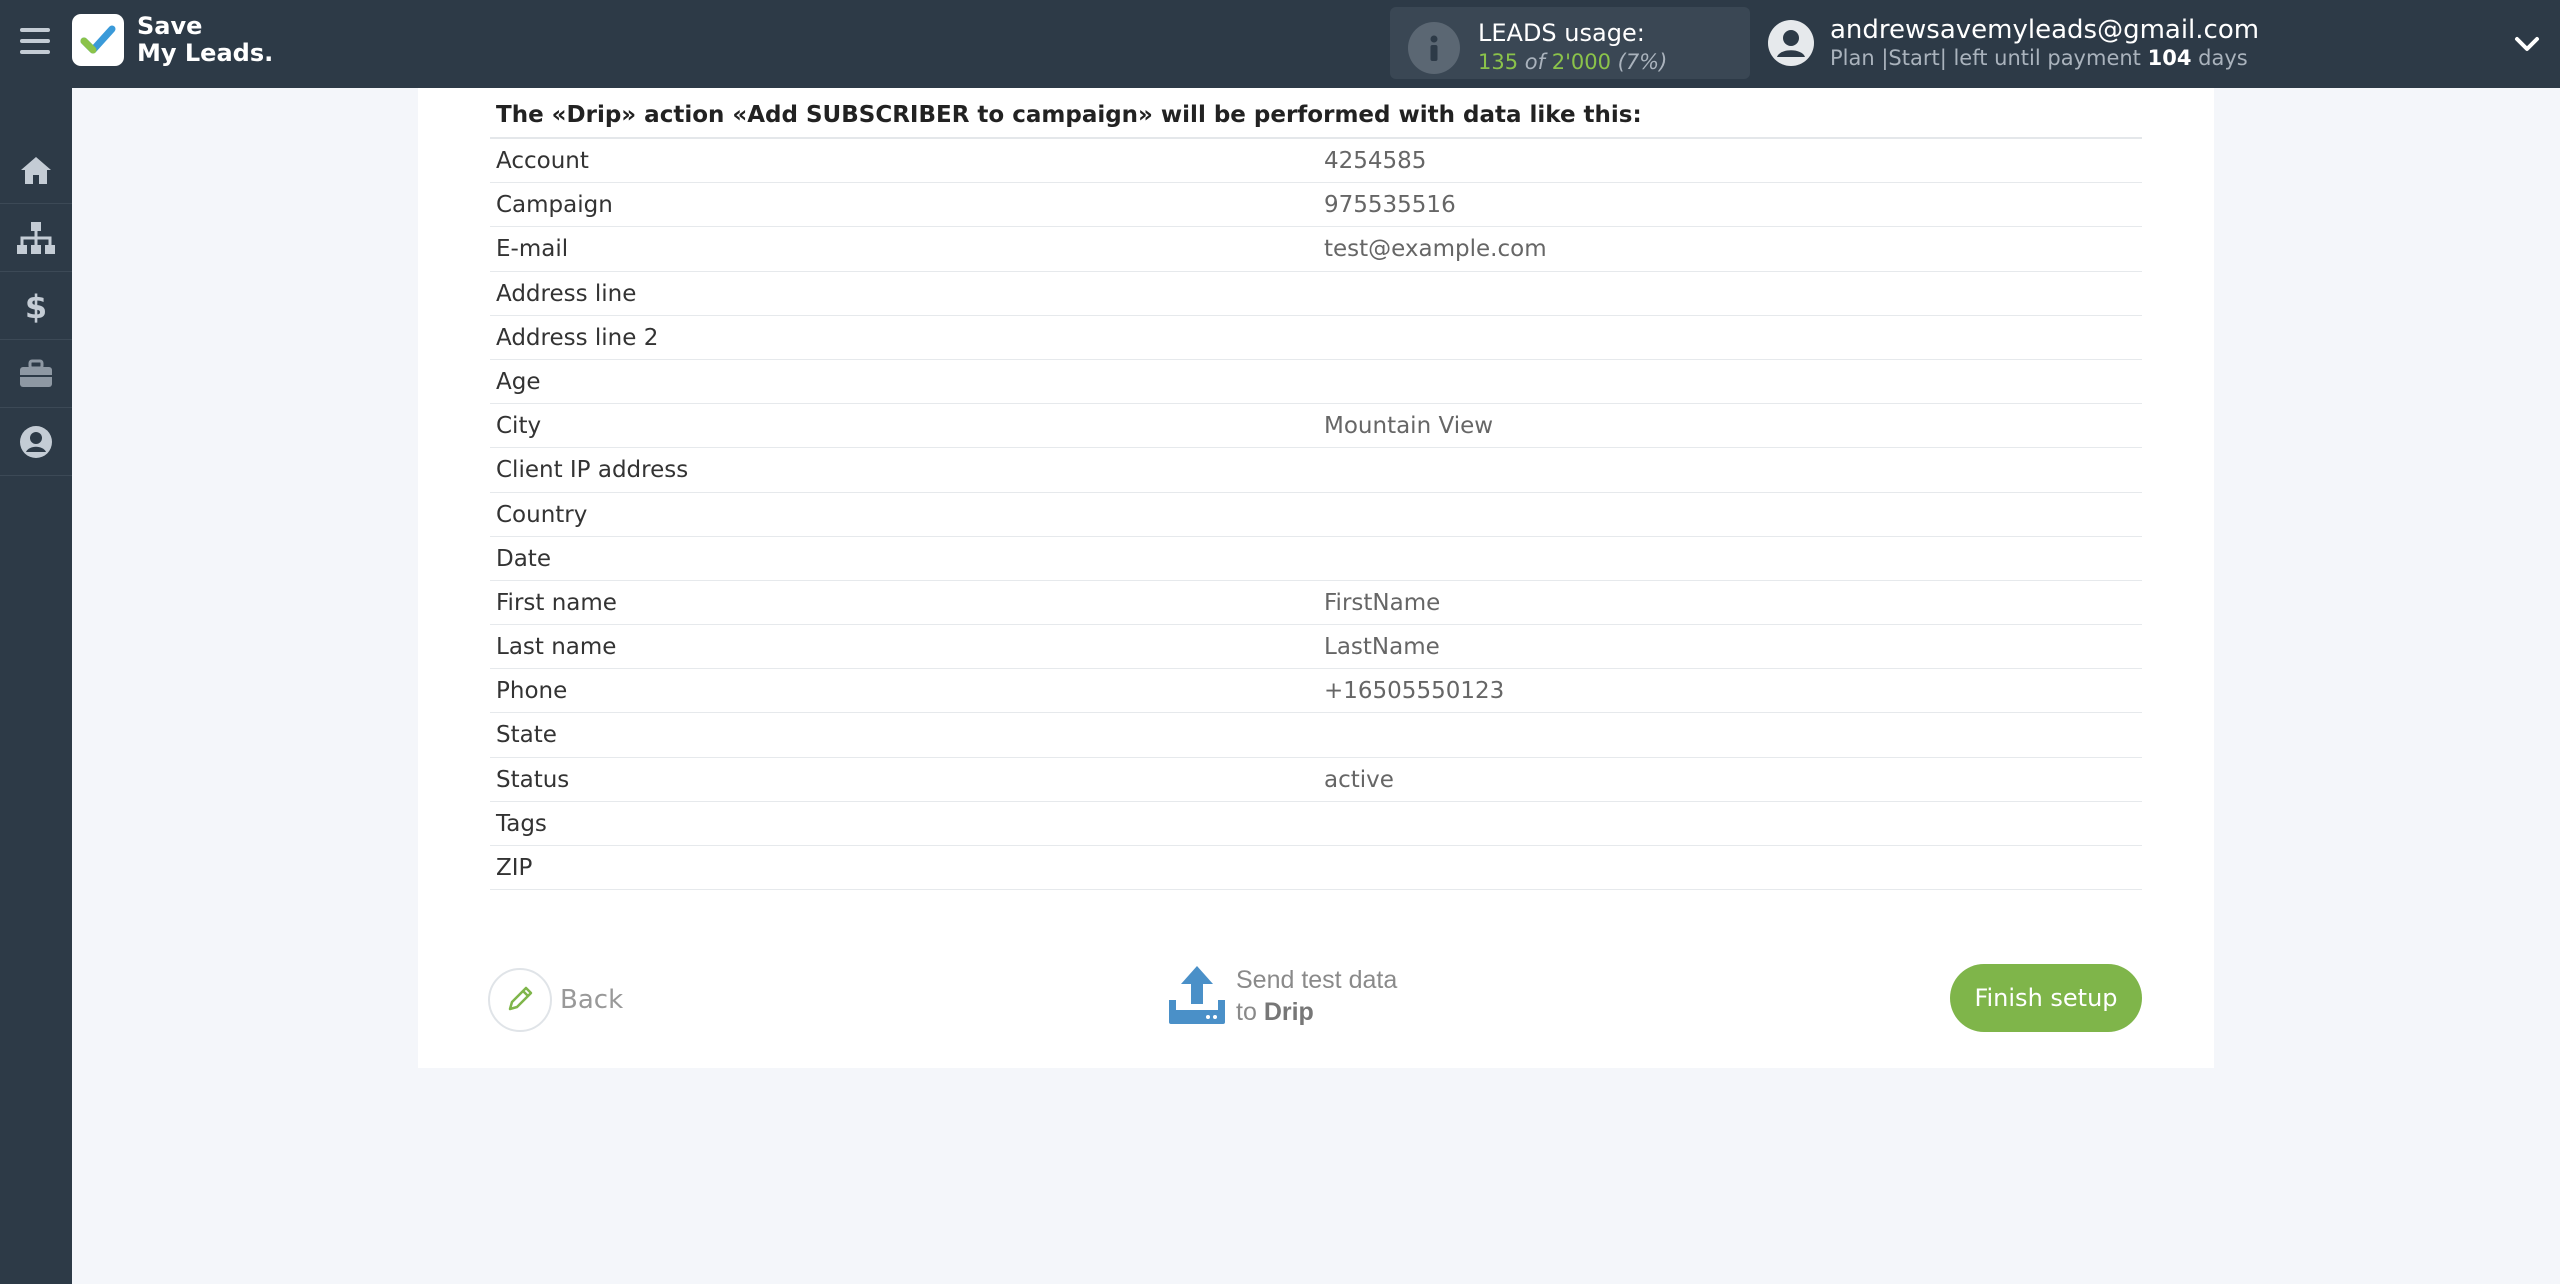  Describe the element at coordinates (1316, 824) in the screenshot. I see `table-row: Tags` at that location.